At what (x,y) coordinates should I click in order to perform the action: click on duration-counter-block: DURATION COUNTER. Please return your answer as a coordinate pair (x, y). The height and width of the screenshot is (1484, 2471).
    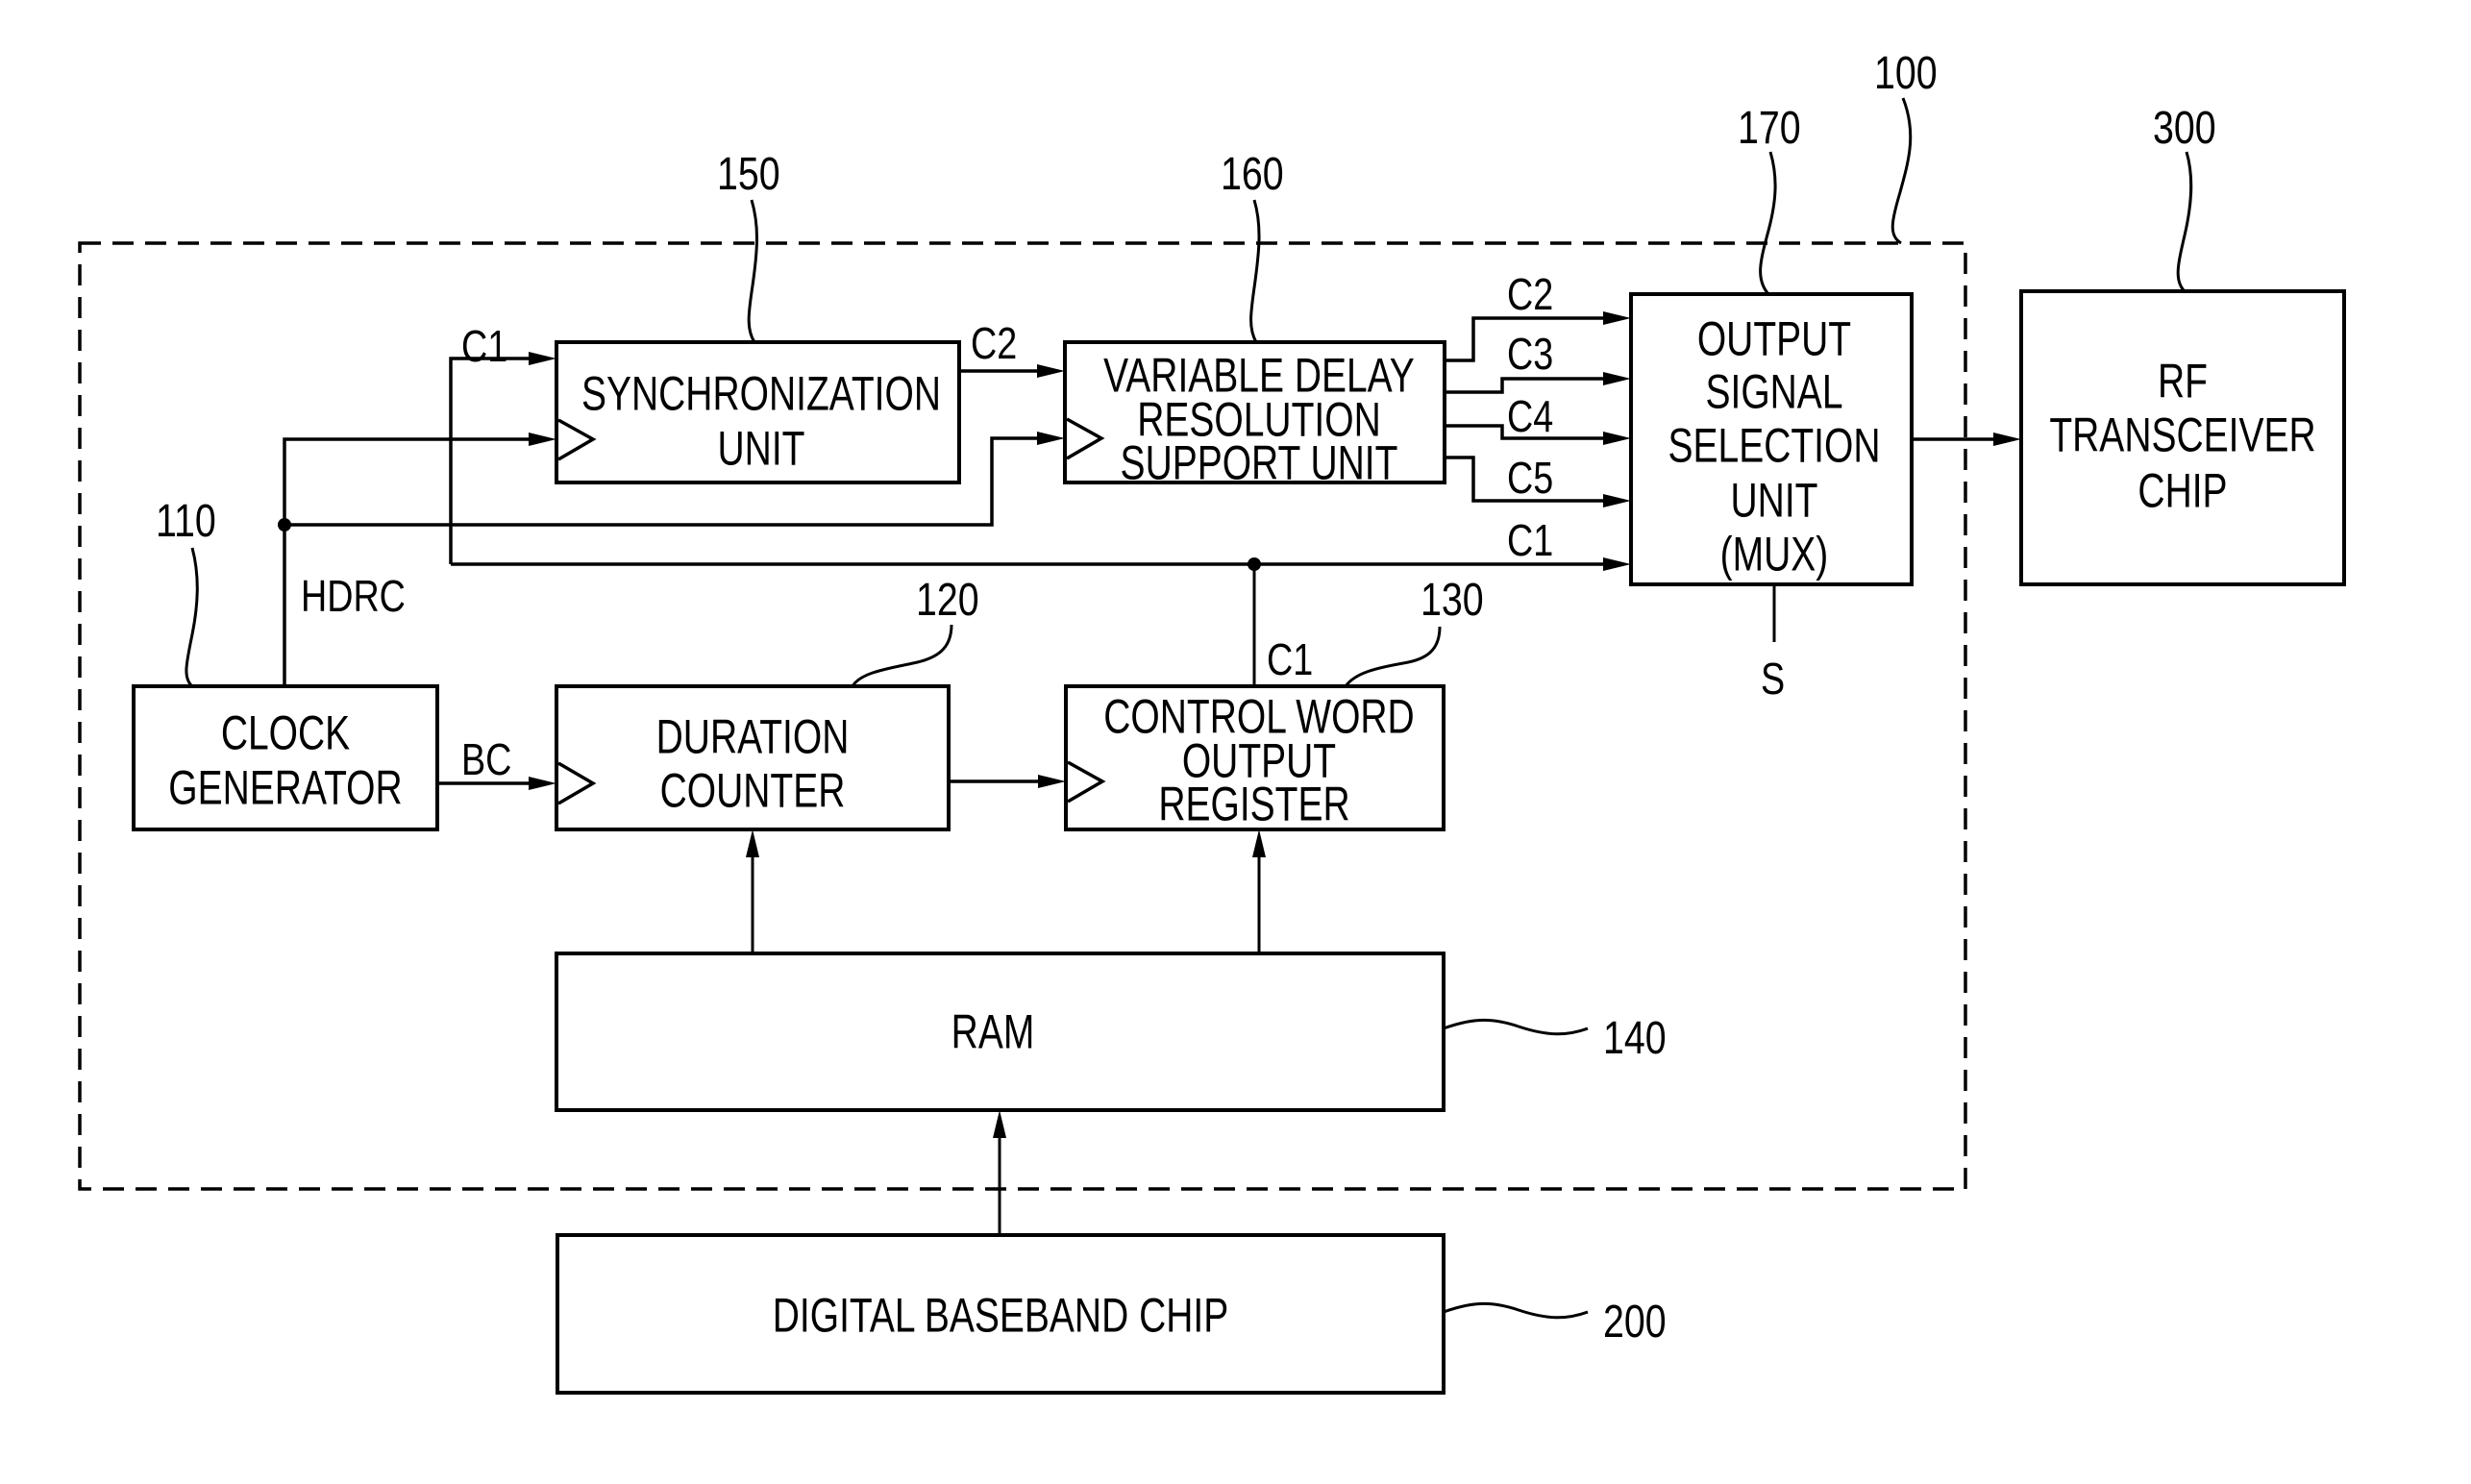
    Looking at the image, I should click on (753, 757).